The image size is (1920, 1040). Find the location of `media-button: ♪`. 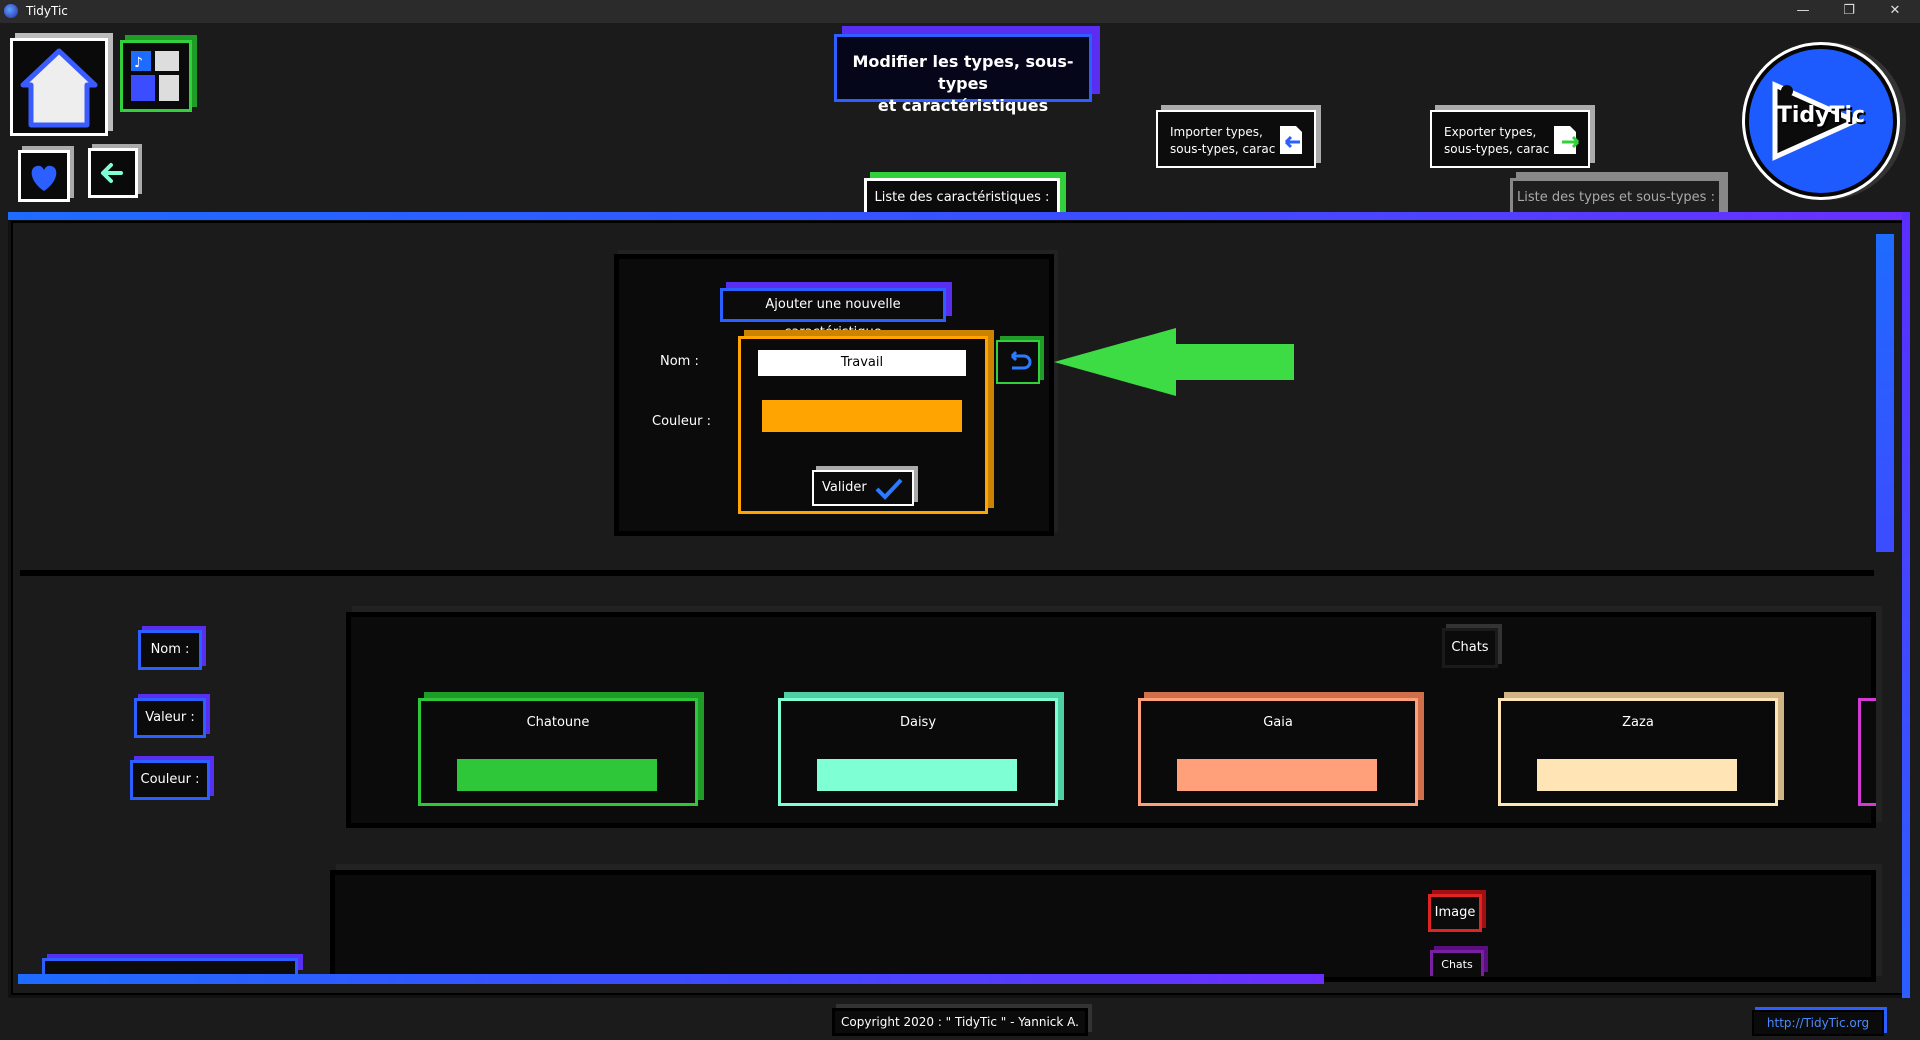

media-button: ♪ is located at coordinates (156, 76).